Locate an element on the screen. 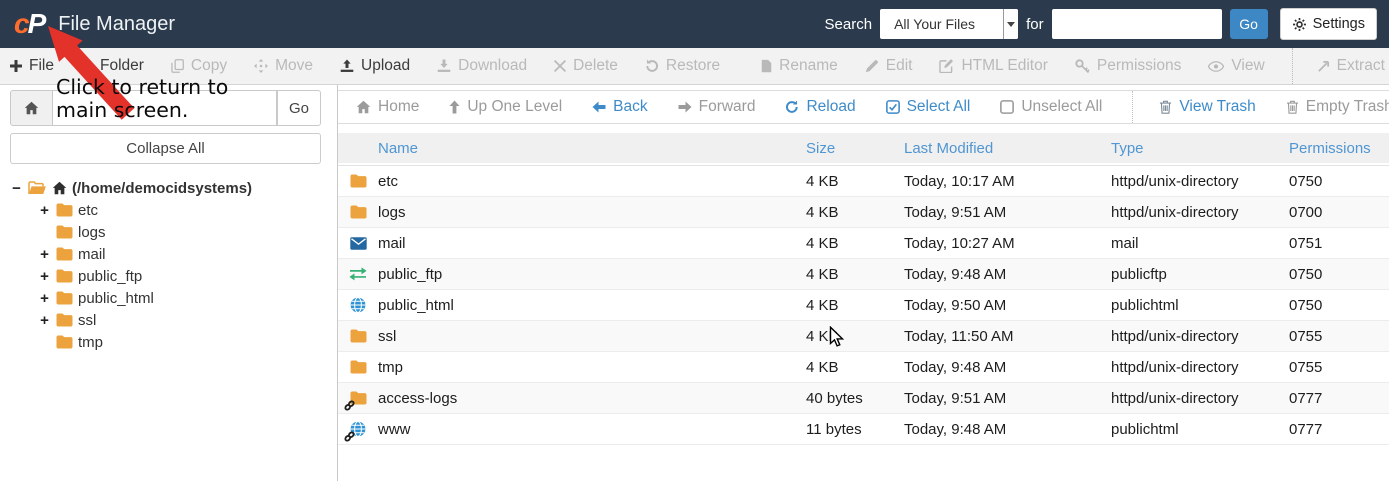  toolbar-item-html-editor: HTML Editor is located at coordinates (993, 66).